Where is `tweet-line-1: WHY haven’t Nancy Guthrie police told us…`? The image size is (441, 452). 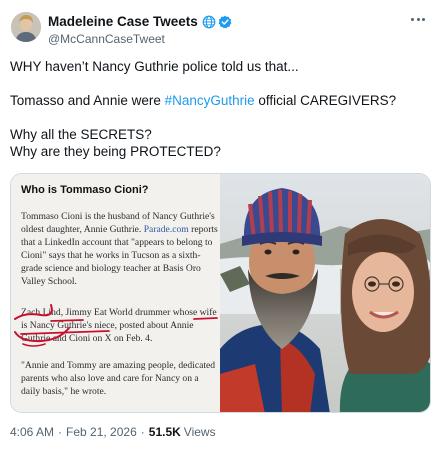
tweet-line-1: WHY haven’t Nancy Guthrie police told us… is located at coordinates (154, 66).